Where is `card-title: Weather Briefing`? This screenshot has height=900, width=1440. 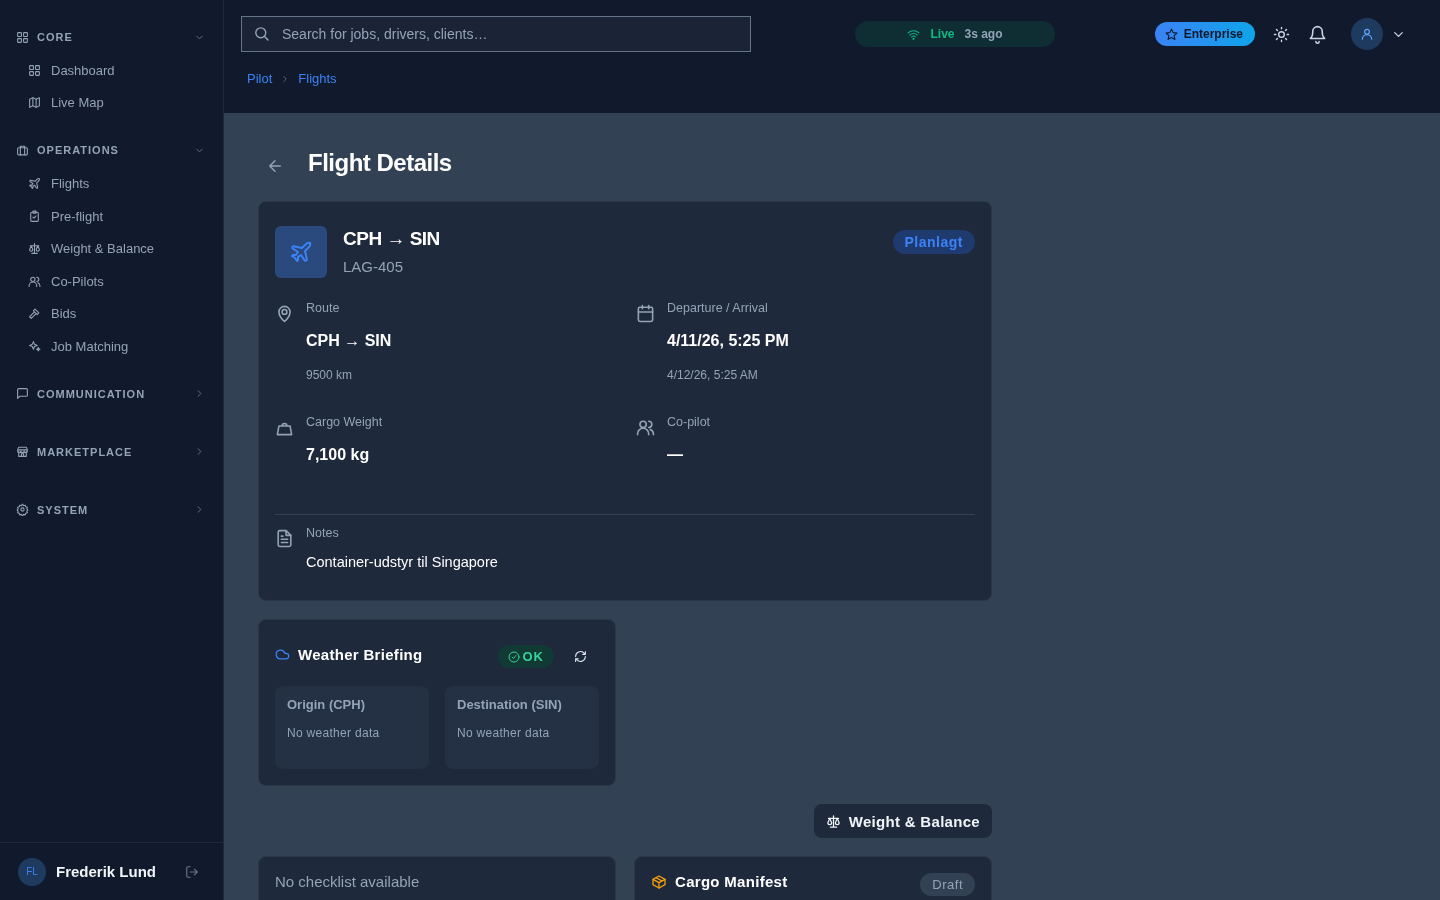 card-title: Weather Briefing is located at coordinates (361, 654).